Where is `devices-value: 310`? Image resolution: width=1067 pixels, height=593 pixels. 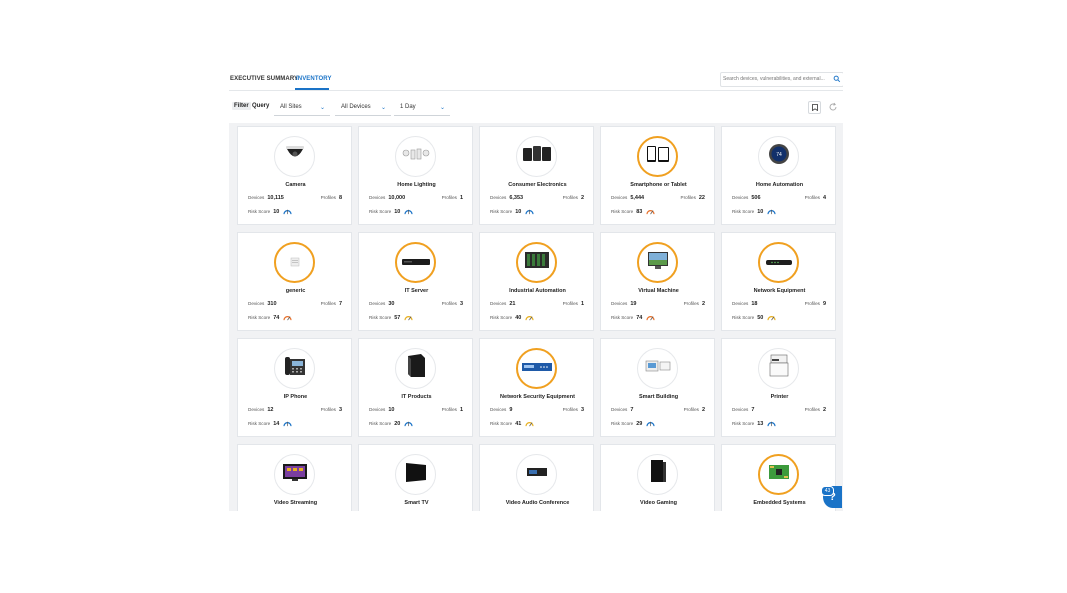 devices-value: 310 is located at coordinates (272, 304).